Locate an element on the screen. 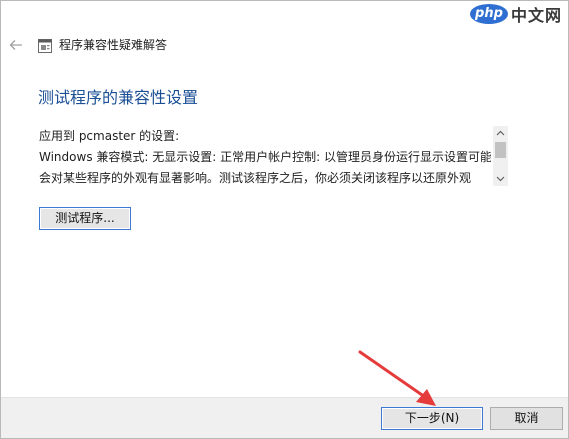 This screenshot has height=439, width=569. page-heading: 测试程序的兼容性设置 is located at coordinates (118, 97).